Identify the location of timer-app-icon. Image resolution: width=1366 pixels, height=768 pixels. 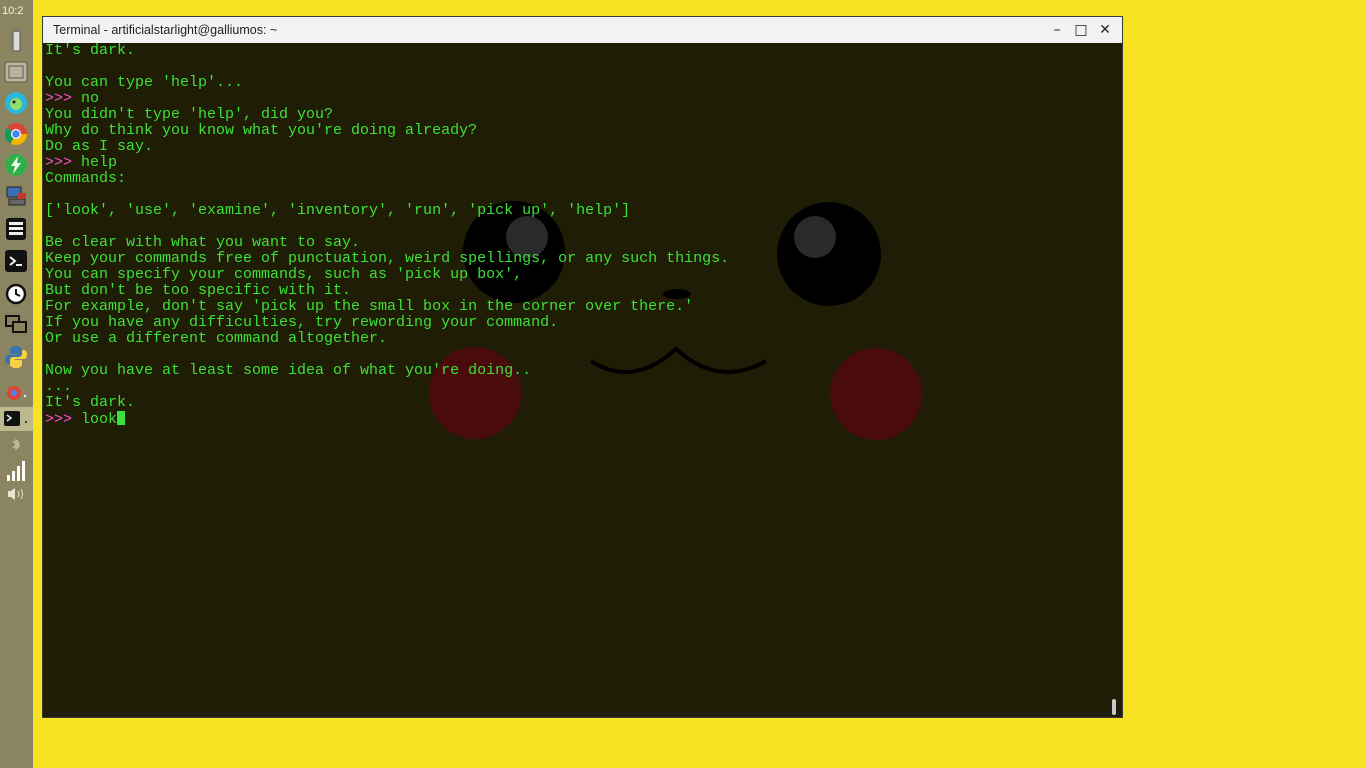
(16, 293).